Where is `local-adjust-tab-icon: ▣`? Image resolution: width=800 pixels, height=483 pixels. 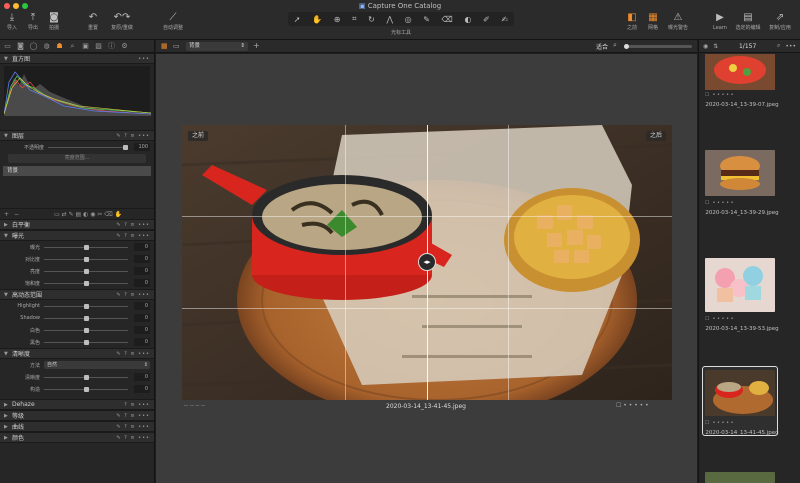 local-adjust-tab-icon: ▣ is located at coordinates (85, 46).